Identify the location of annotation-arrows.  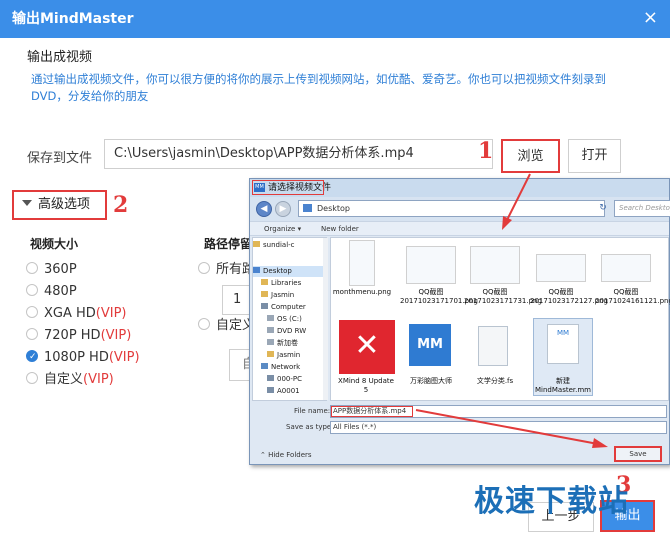
(511, 310).